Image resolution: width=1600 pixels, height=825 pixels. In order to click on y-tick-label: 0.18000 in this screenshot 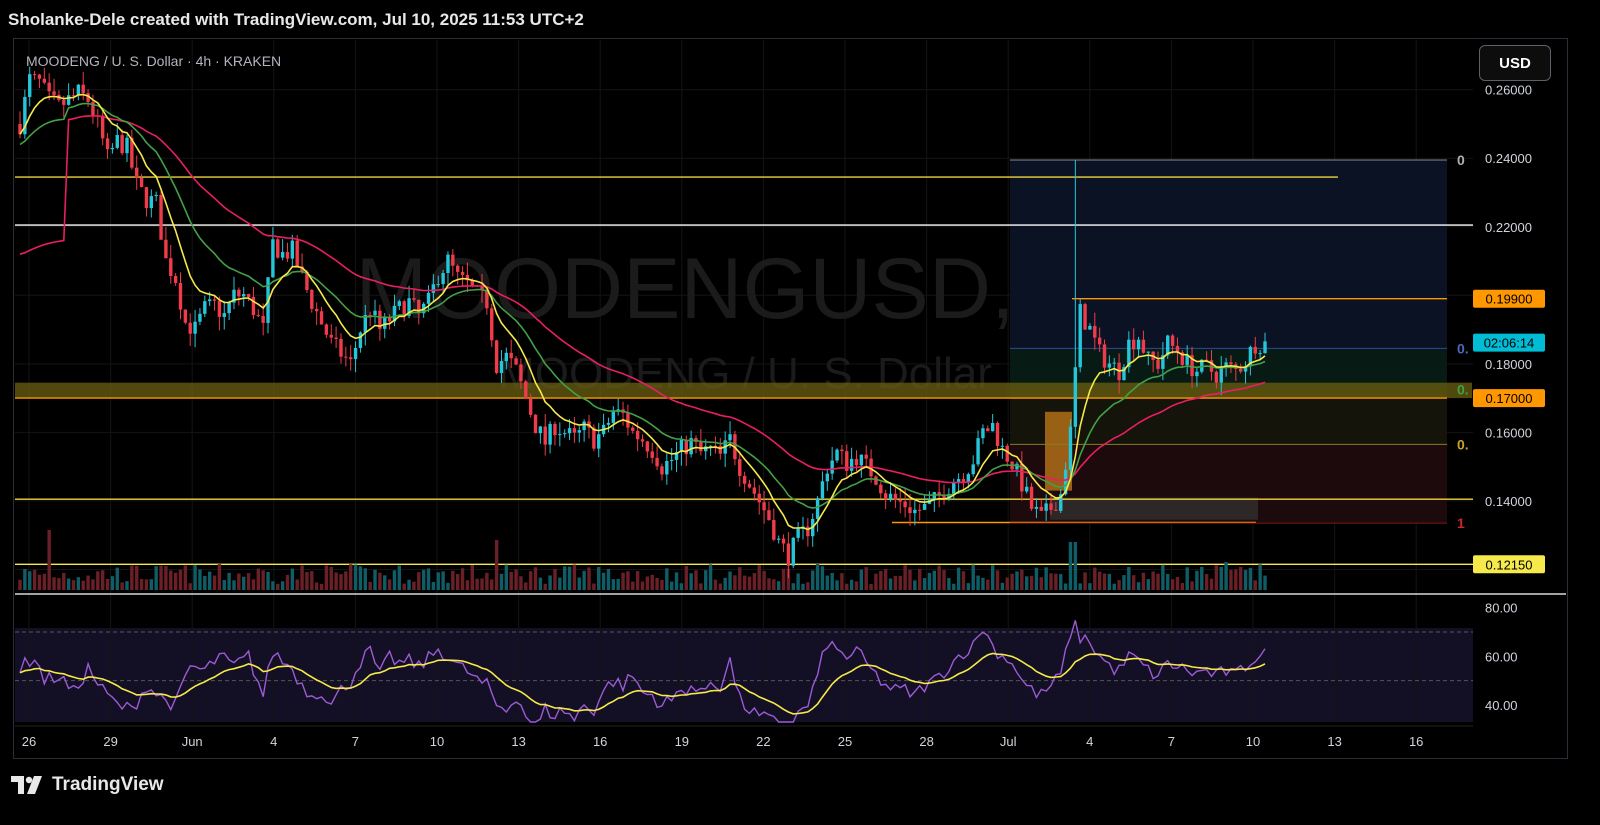, I will do `click(1508, 364)`.